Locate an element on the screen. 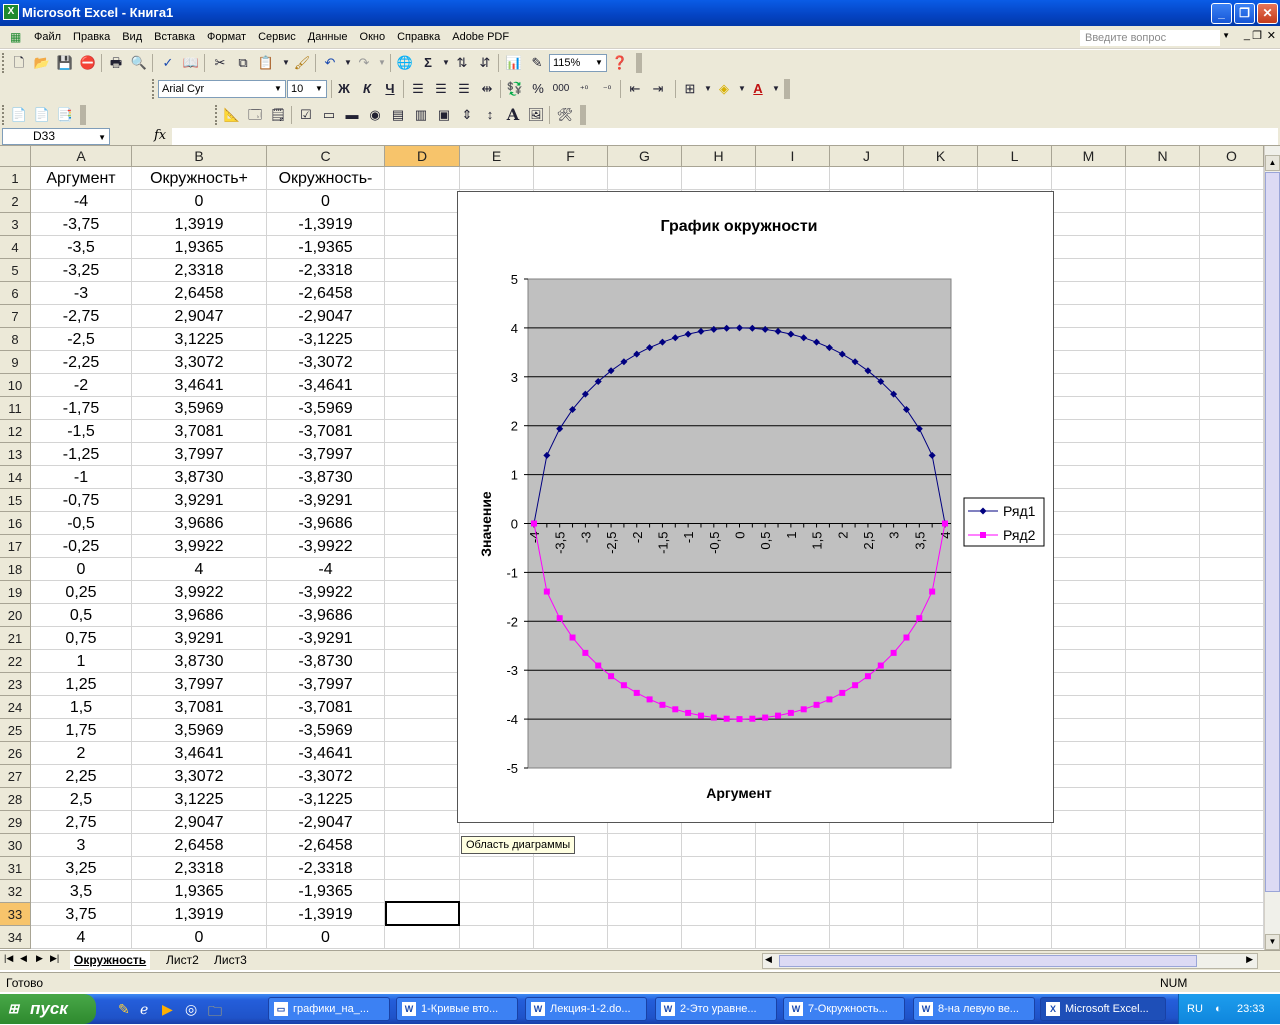 Image resolution: width=1280 pixels, height=1025 pixels. option-button-icon: ◉ is located at coordinates (375, 115).